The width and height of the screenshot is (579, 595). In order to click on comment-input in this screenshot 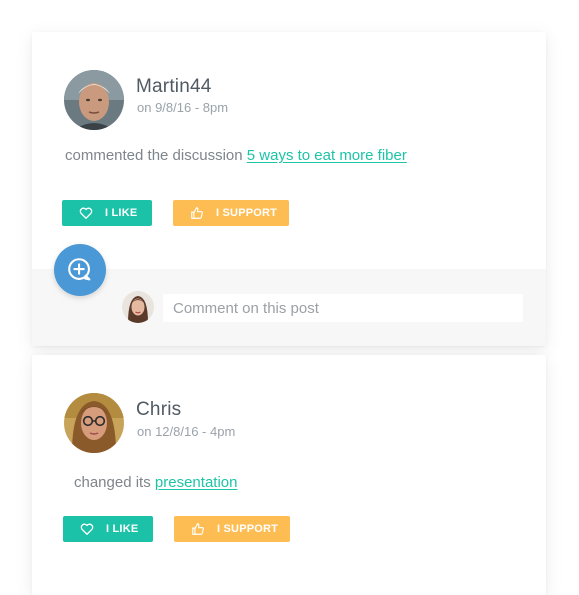, I will do `click(343, 308)`.